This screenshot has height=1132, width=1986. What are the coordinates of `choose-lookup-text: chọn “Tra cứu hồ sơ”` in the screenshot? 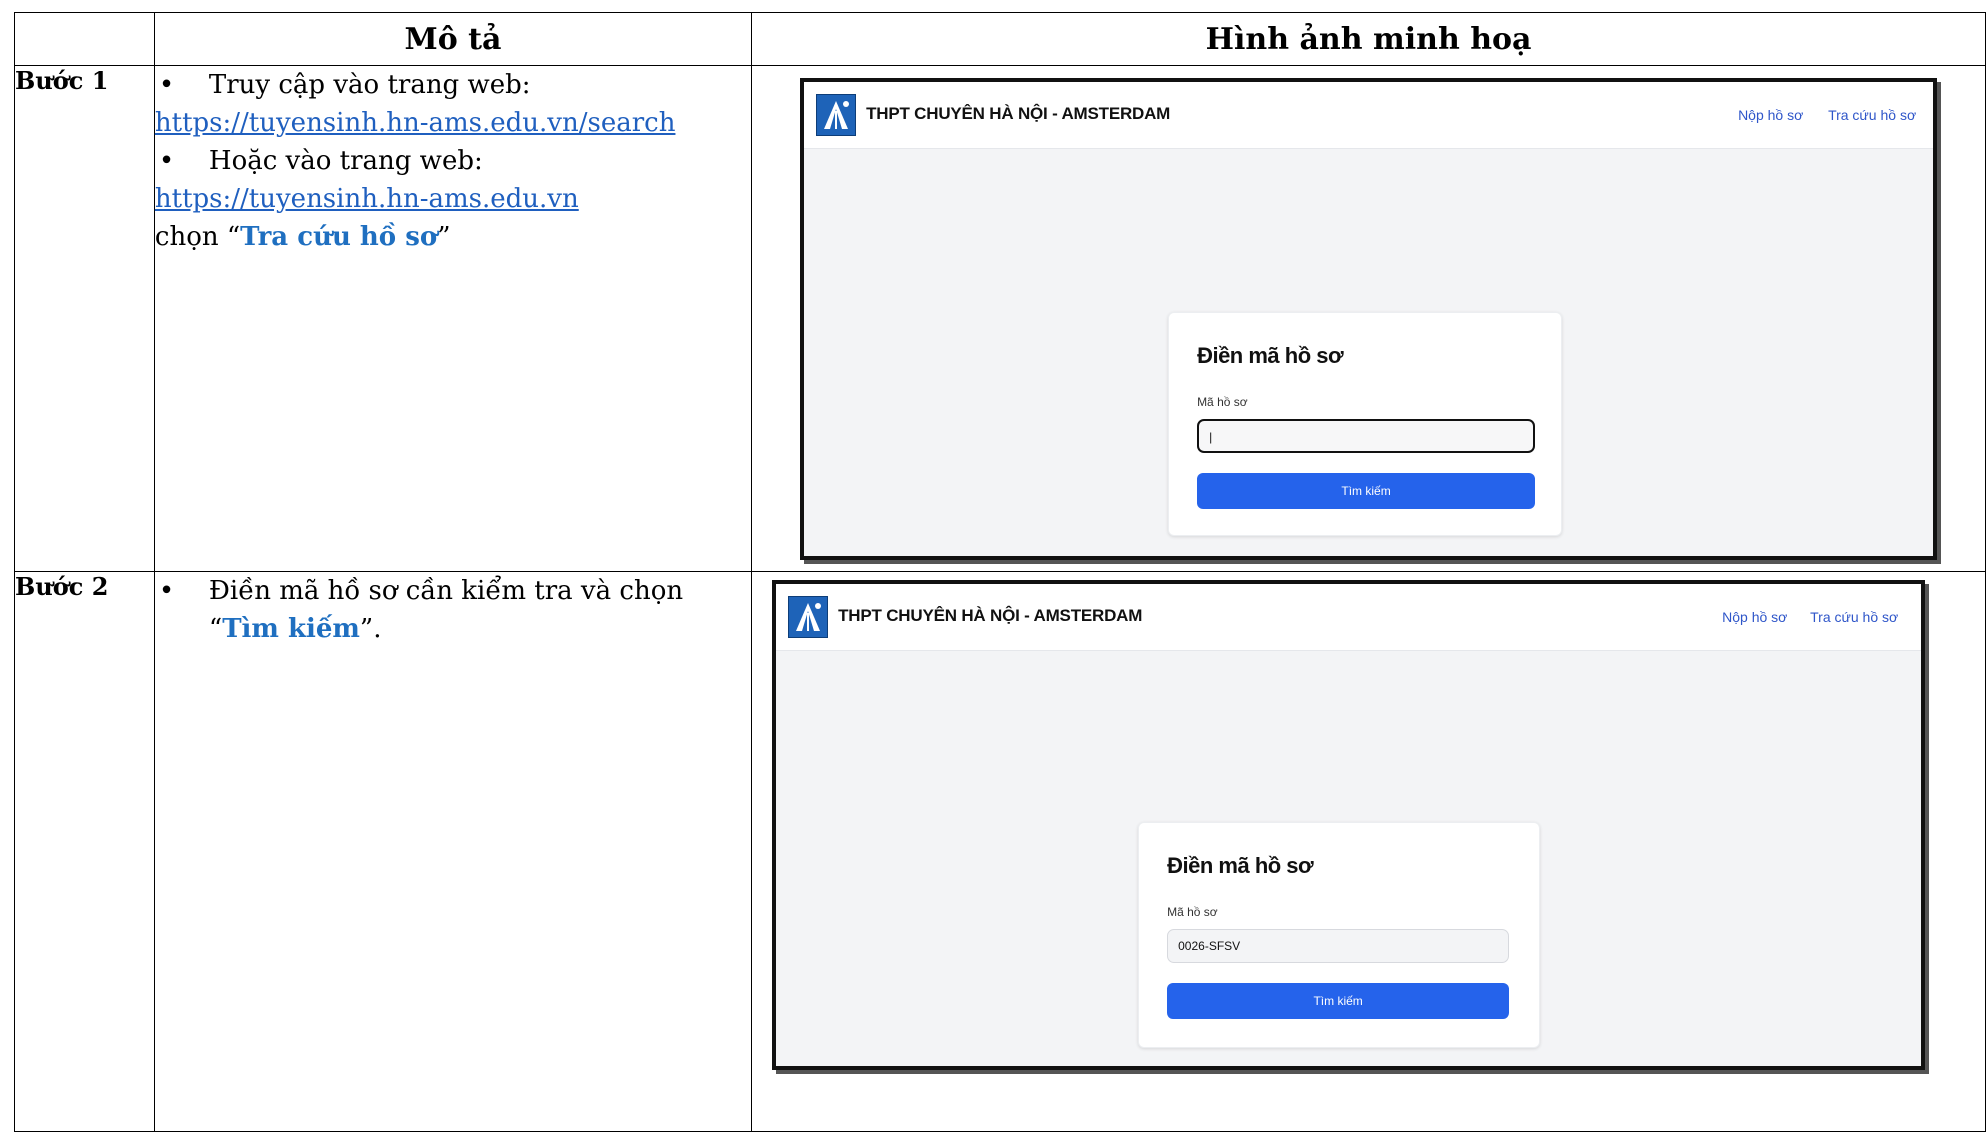 It's located at (302, 237).